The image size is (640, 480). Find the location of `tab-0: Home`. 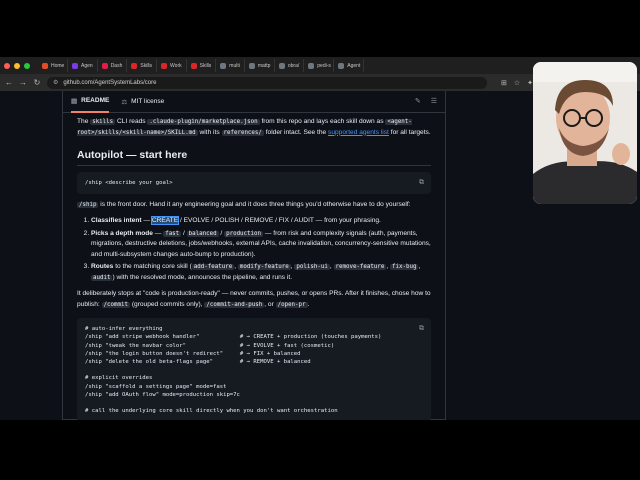

tab-0: Home is located at coordinates (53, 65).